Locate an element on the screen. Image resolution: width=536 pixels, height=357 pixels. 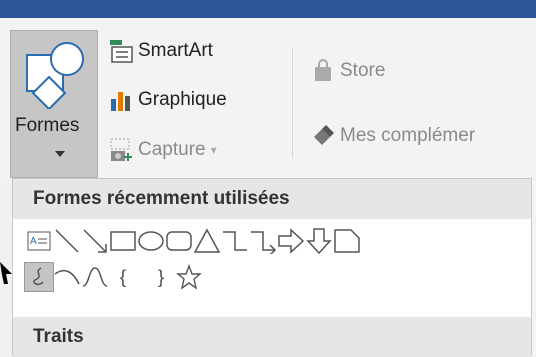
left-brace-label: { is located at coordinates (122, 276).